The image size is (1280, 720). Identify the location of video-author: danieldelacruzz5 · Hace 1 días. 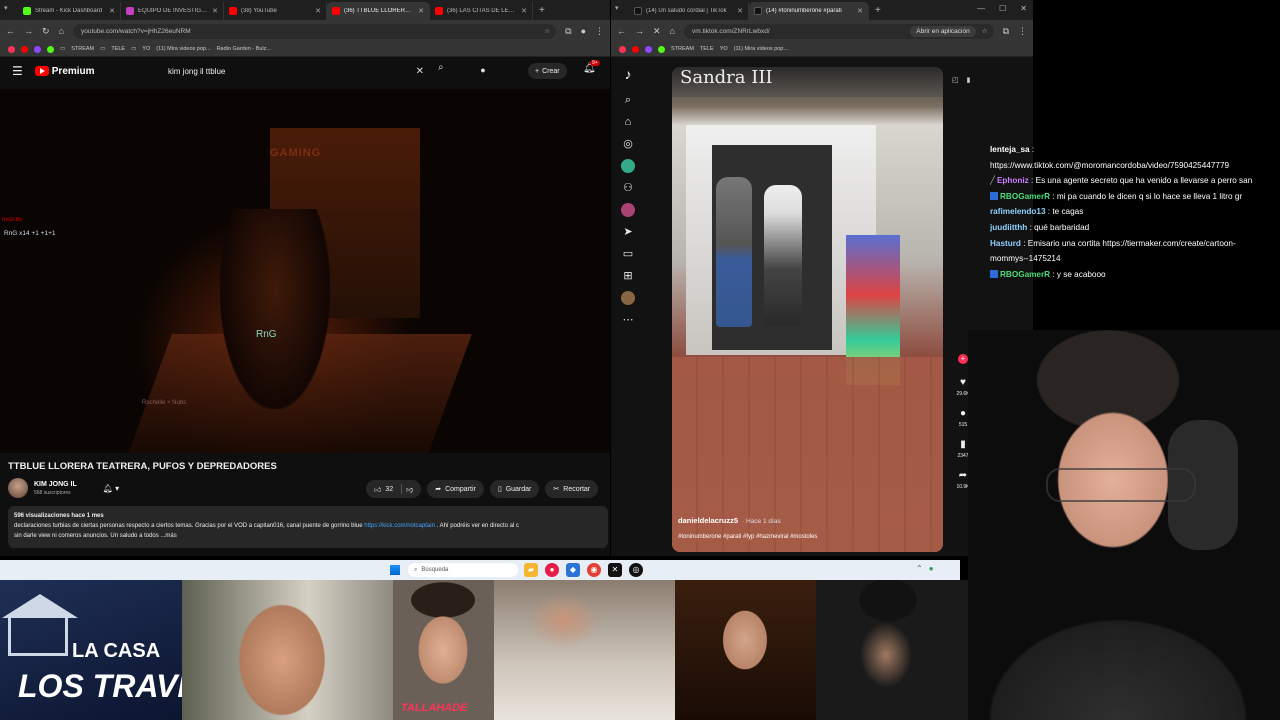
(729, 520).